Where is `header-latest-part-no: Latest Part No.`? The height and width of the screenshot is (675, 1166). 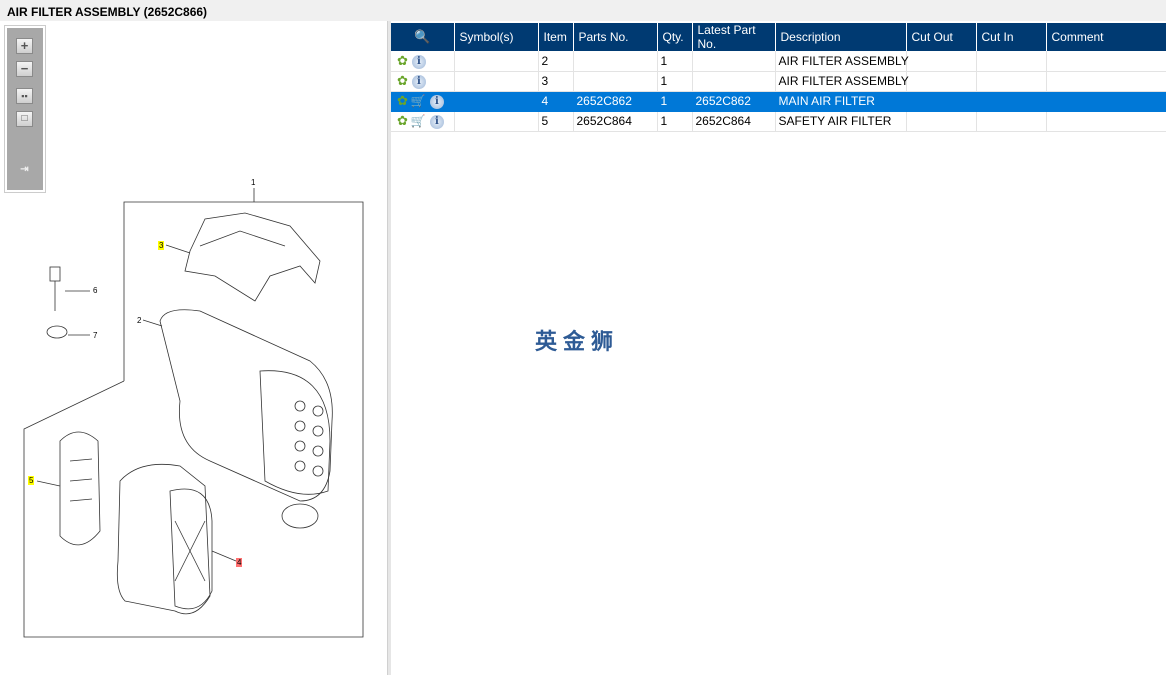
header-latest-part-no: Latest Part No. is located at coordinates (734, 37).